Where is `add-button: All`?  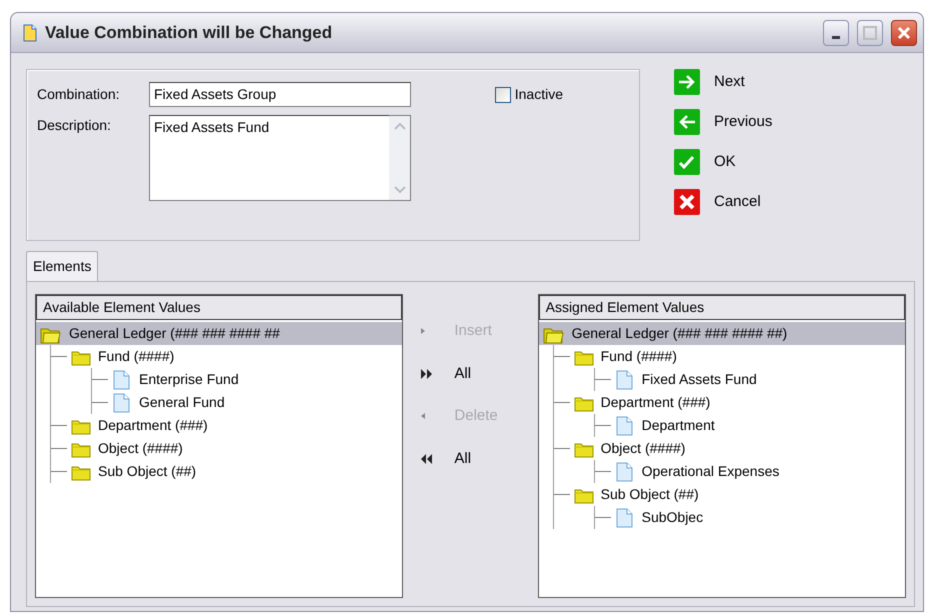
add-button: All is located at coordinates (479, 373).